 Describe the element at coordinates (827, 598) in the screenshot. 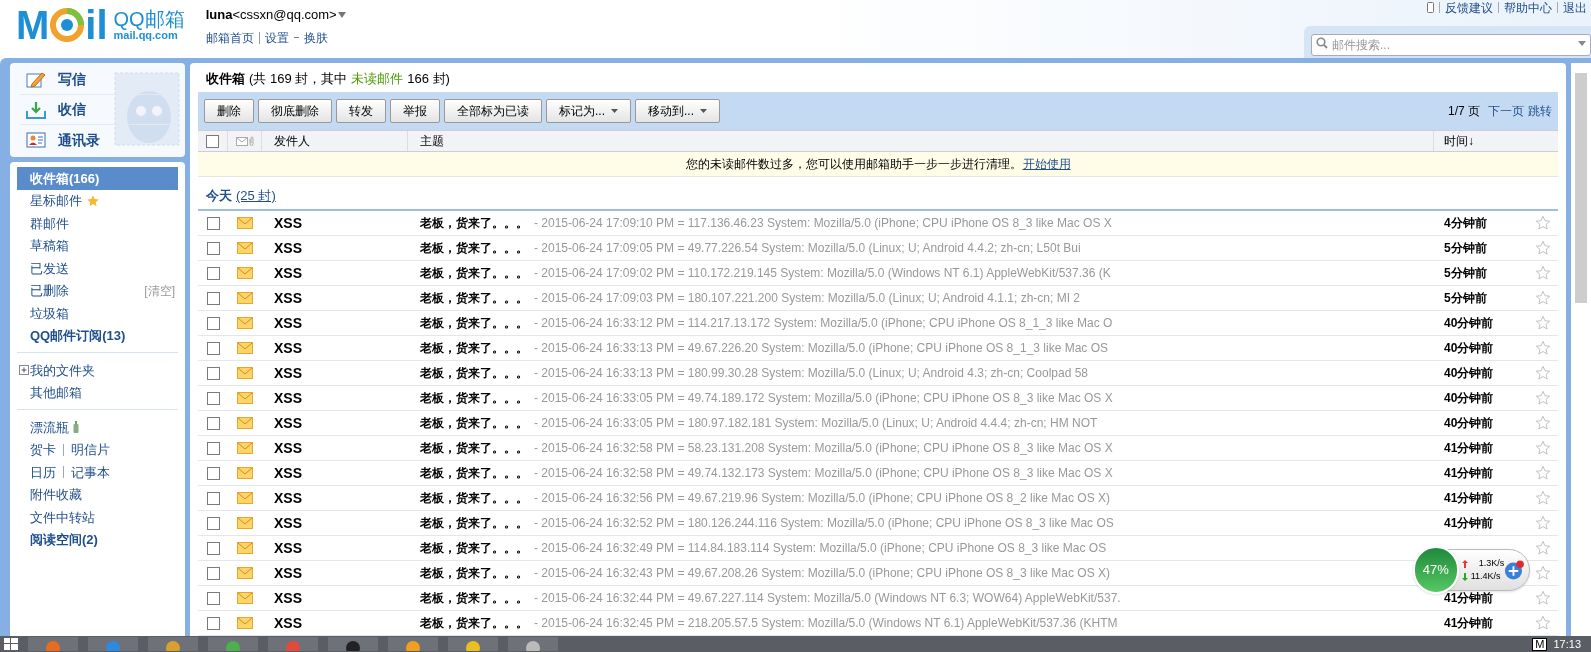

I see `mail-preview: - 2015-06-24 16:32:44 PM = 49.67.227.114 System: Mozilla/5.0 (Windows NT 6.3; WOW64) AppleWebKit/537.` at that location.